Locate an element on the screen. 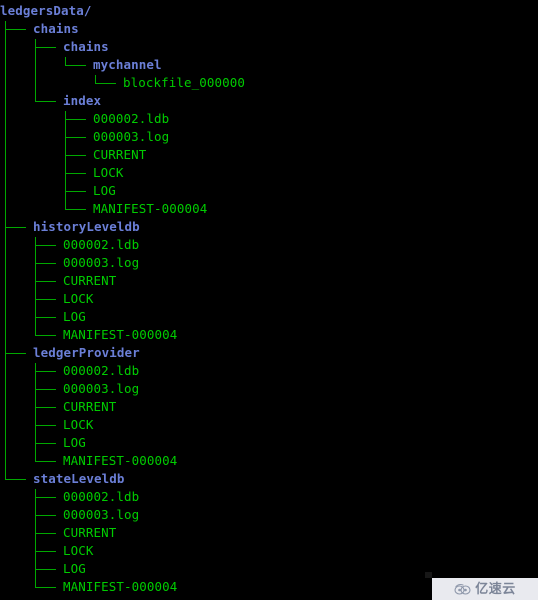 The width and height of the screenshot is (538, 600). tree-row: index is located at coordinates (269, 101).